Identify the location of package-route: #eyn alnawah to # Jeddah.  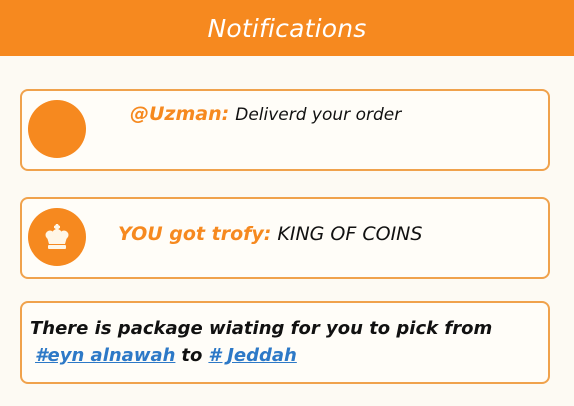
(261, 355).